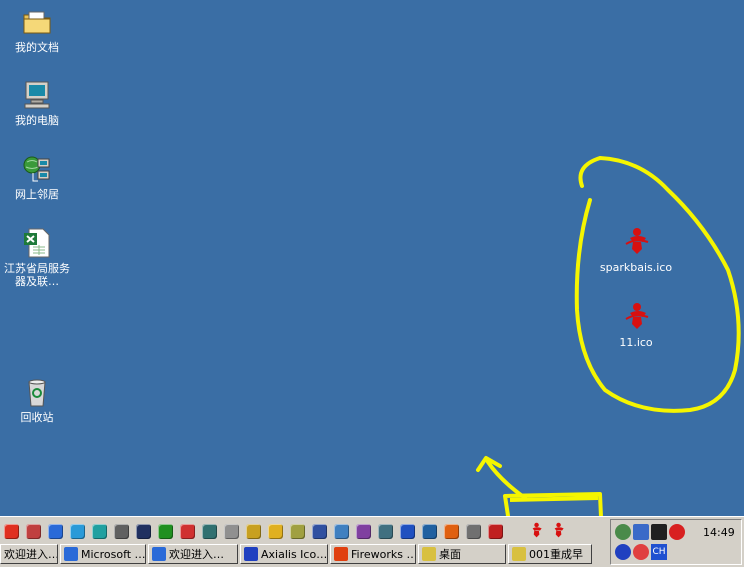 The width and height of the screenshot is (744, 567). What do you see at coordinates (677, 532) in the screenshot?
I see `tray-flash-icon` at bounding box center [677, 532].